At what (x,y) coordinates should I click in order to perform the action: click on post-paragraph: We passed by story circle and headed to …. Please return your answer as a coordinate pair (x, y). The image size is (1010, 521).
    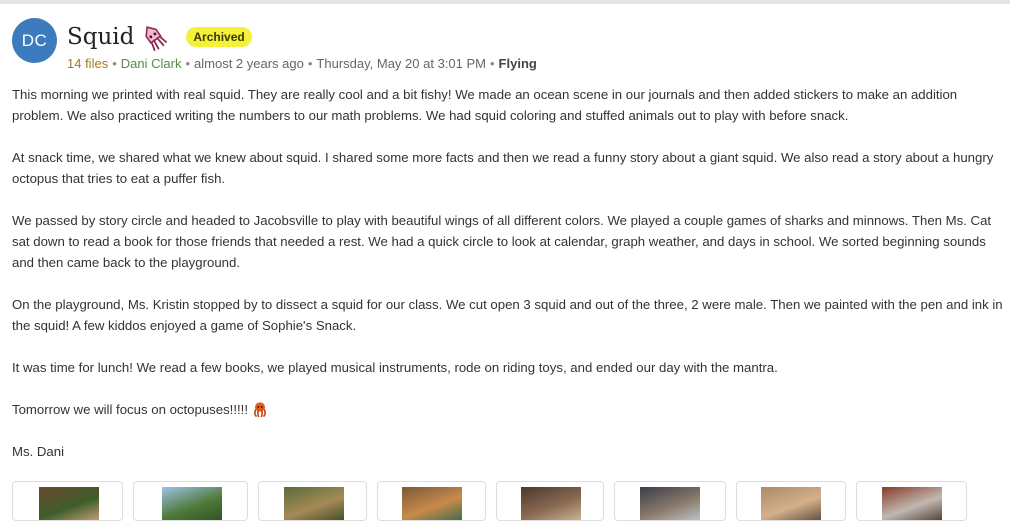
    Looking at the image, I should click on (502, 241).